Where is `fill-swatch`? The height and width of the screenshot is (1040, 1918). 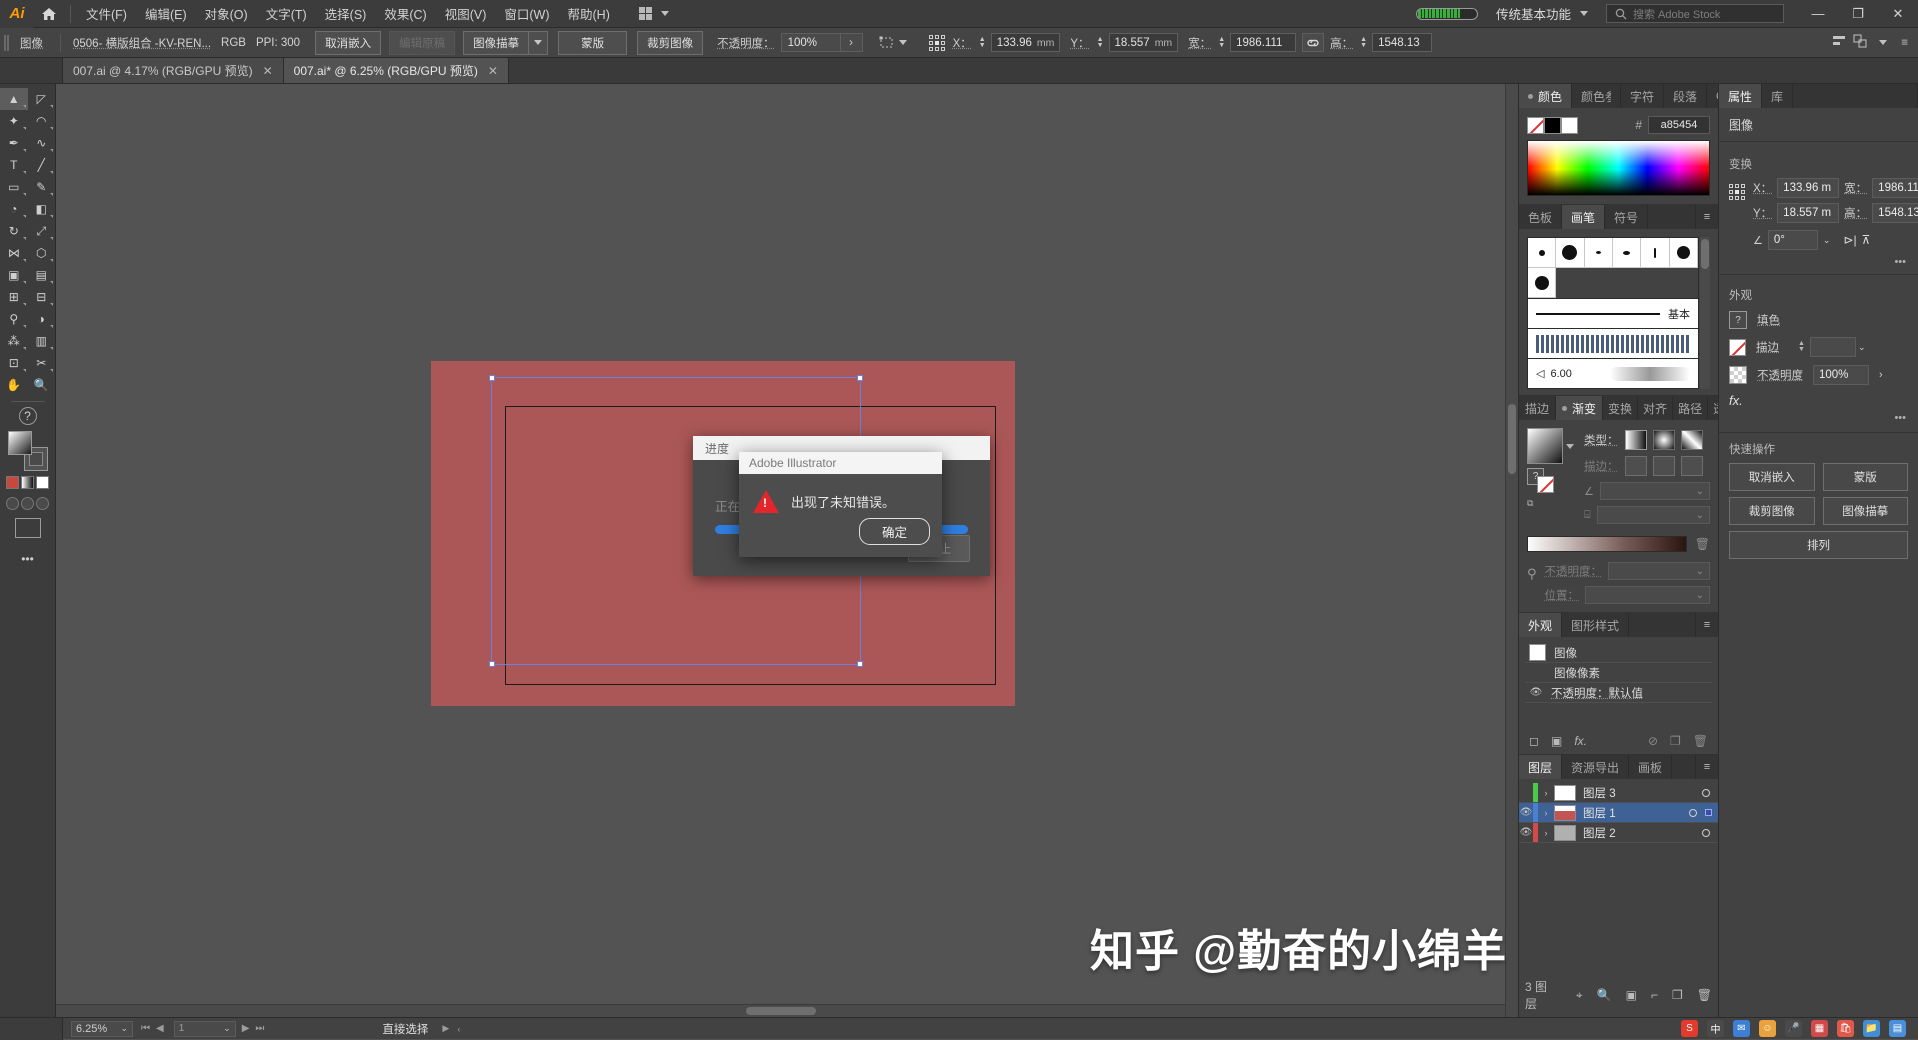
fill-swatch is located at coordinates (19, 443).